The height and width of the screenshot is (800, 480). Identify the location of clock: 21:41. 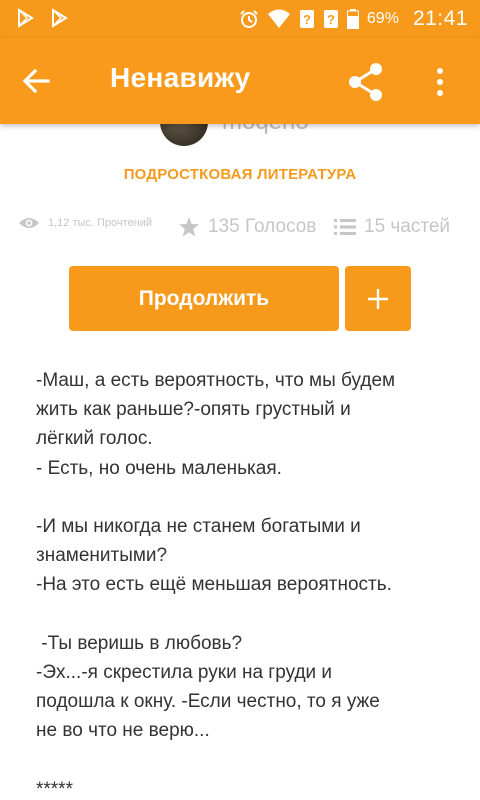
(440, 18).